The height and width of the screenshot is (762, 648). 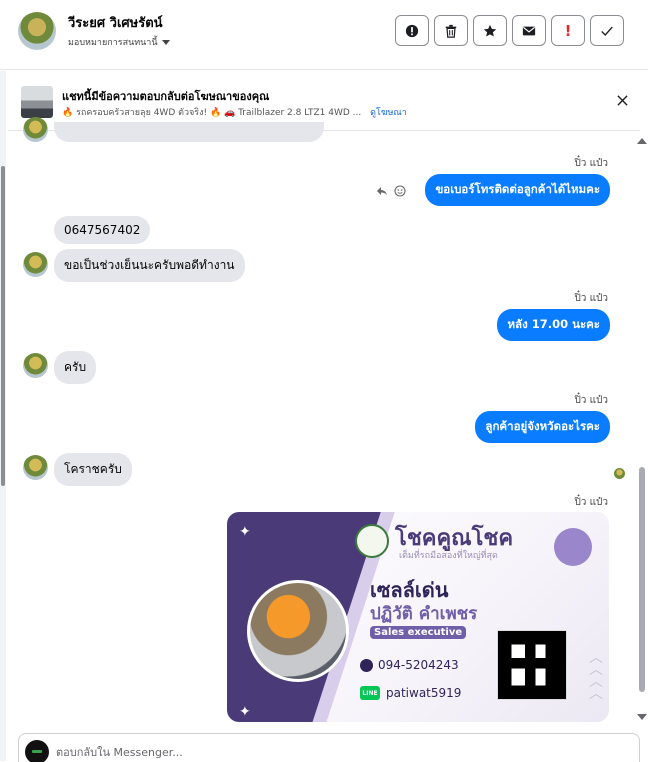 I want to click on outgoing-message: หลัง 17.00 นะคะ, so click(x=553, y=325).